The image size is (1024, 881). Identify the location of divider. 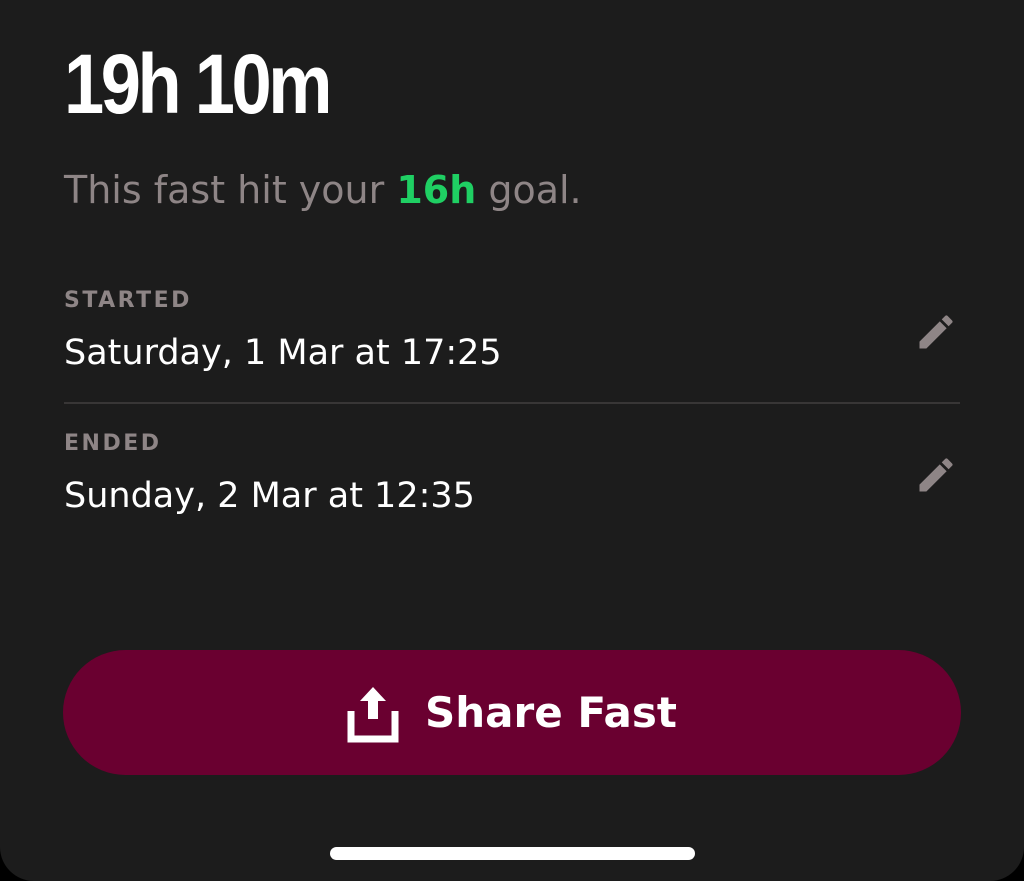
(512, 403).